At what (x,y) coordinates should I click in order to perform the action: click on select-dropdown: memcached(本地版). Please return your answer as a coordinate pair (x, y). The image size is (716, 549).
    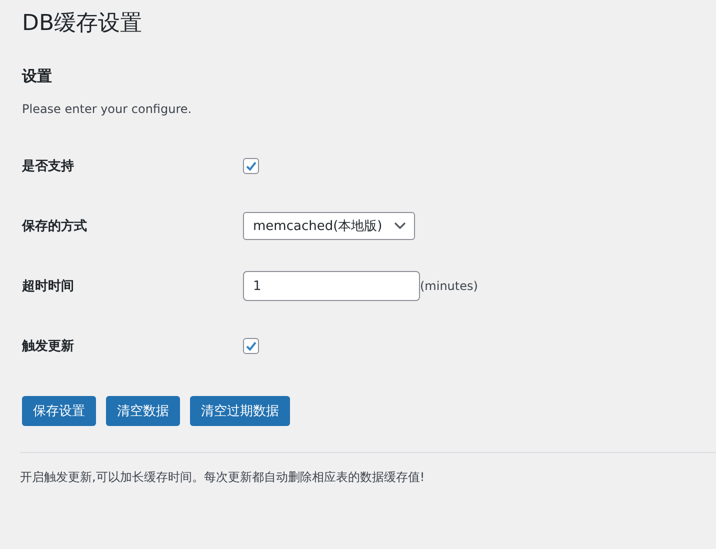
    Looking at the image, I should click on (329, 226).